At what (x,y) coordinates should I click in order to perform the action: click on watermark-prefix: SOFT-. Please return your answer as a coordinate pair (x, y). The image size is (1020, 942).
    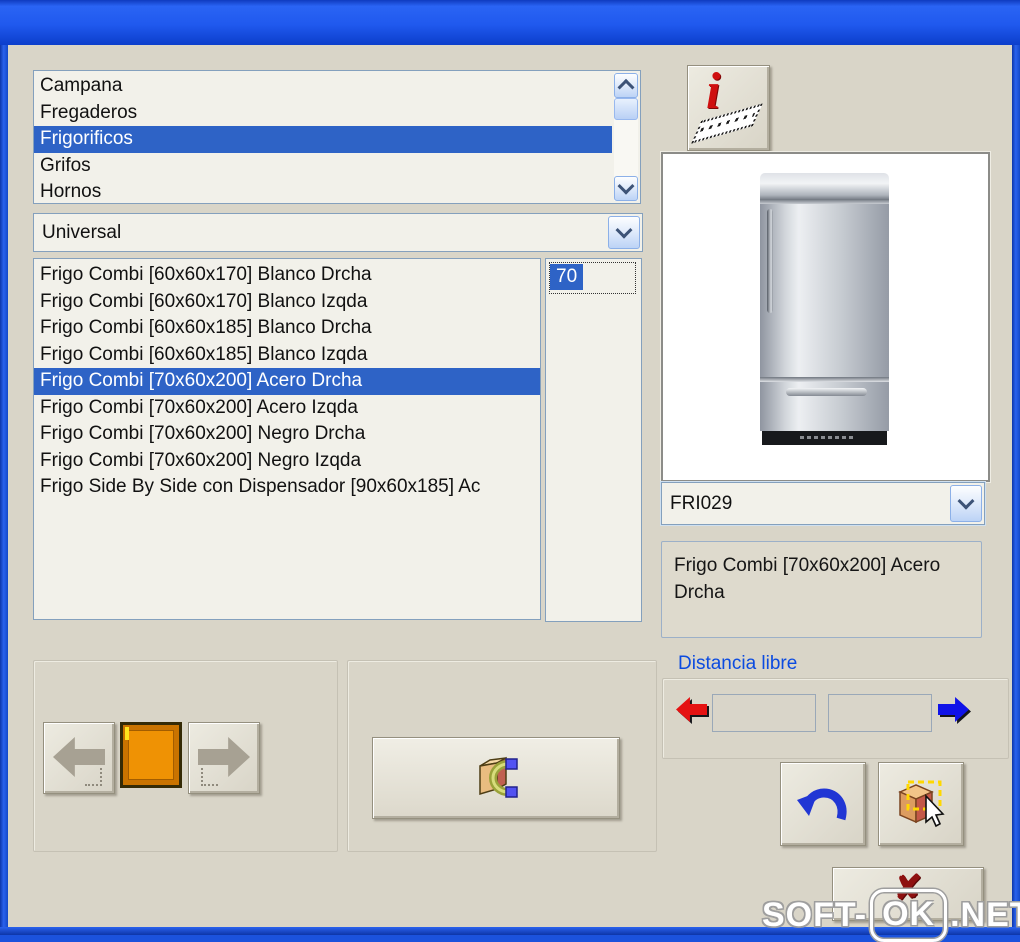
    Looking at the image, I should click on (815, 915).